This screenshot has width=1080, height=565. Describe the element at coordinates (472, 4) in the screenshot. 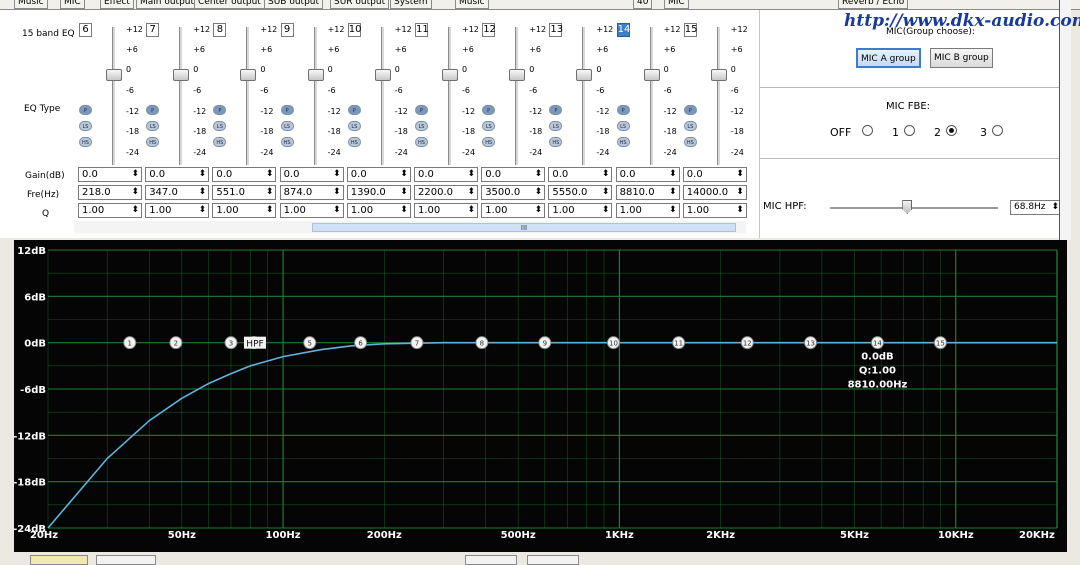

I see `top-tab-8: Music` at that location.